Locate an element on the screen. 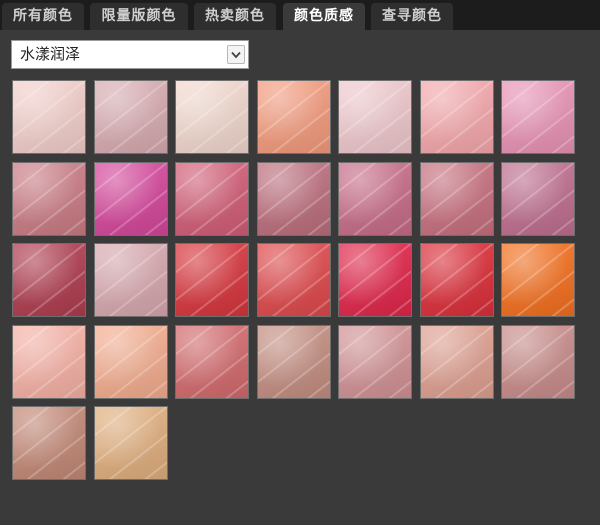 The image size is (600, 525). dropdown-button is located at coordinates (236, 54).